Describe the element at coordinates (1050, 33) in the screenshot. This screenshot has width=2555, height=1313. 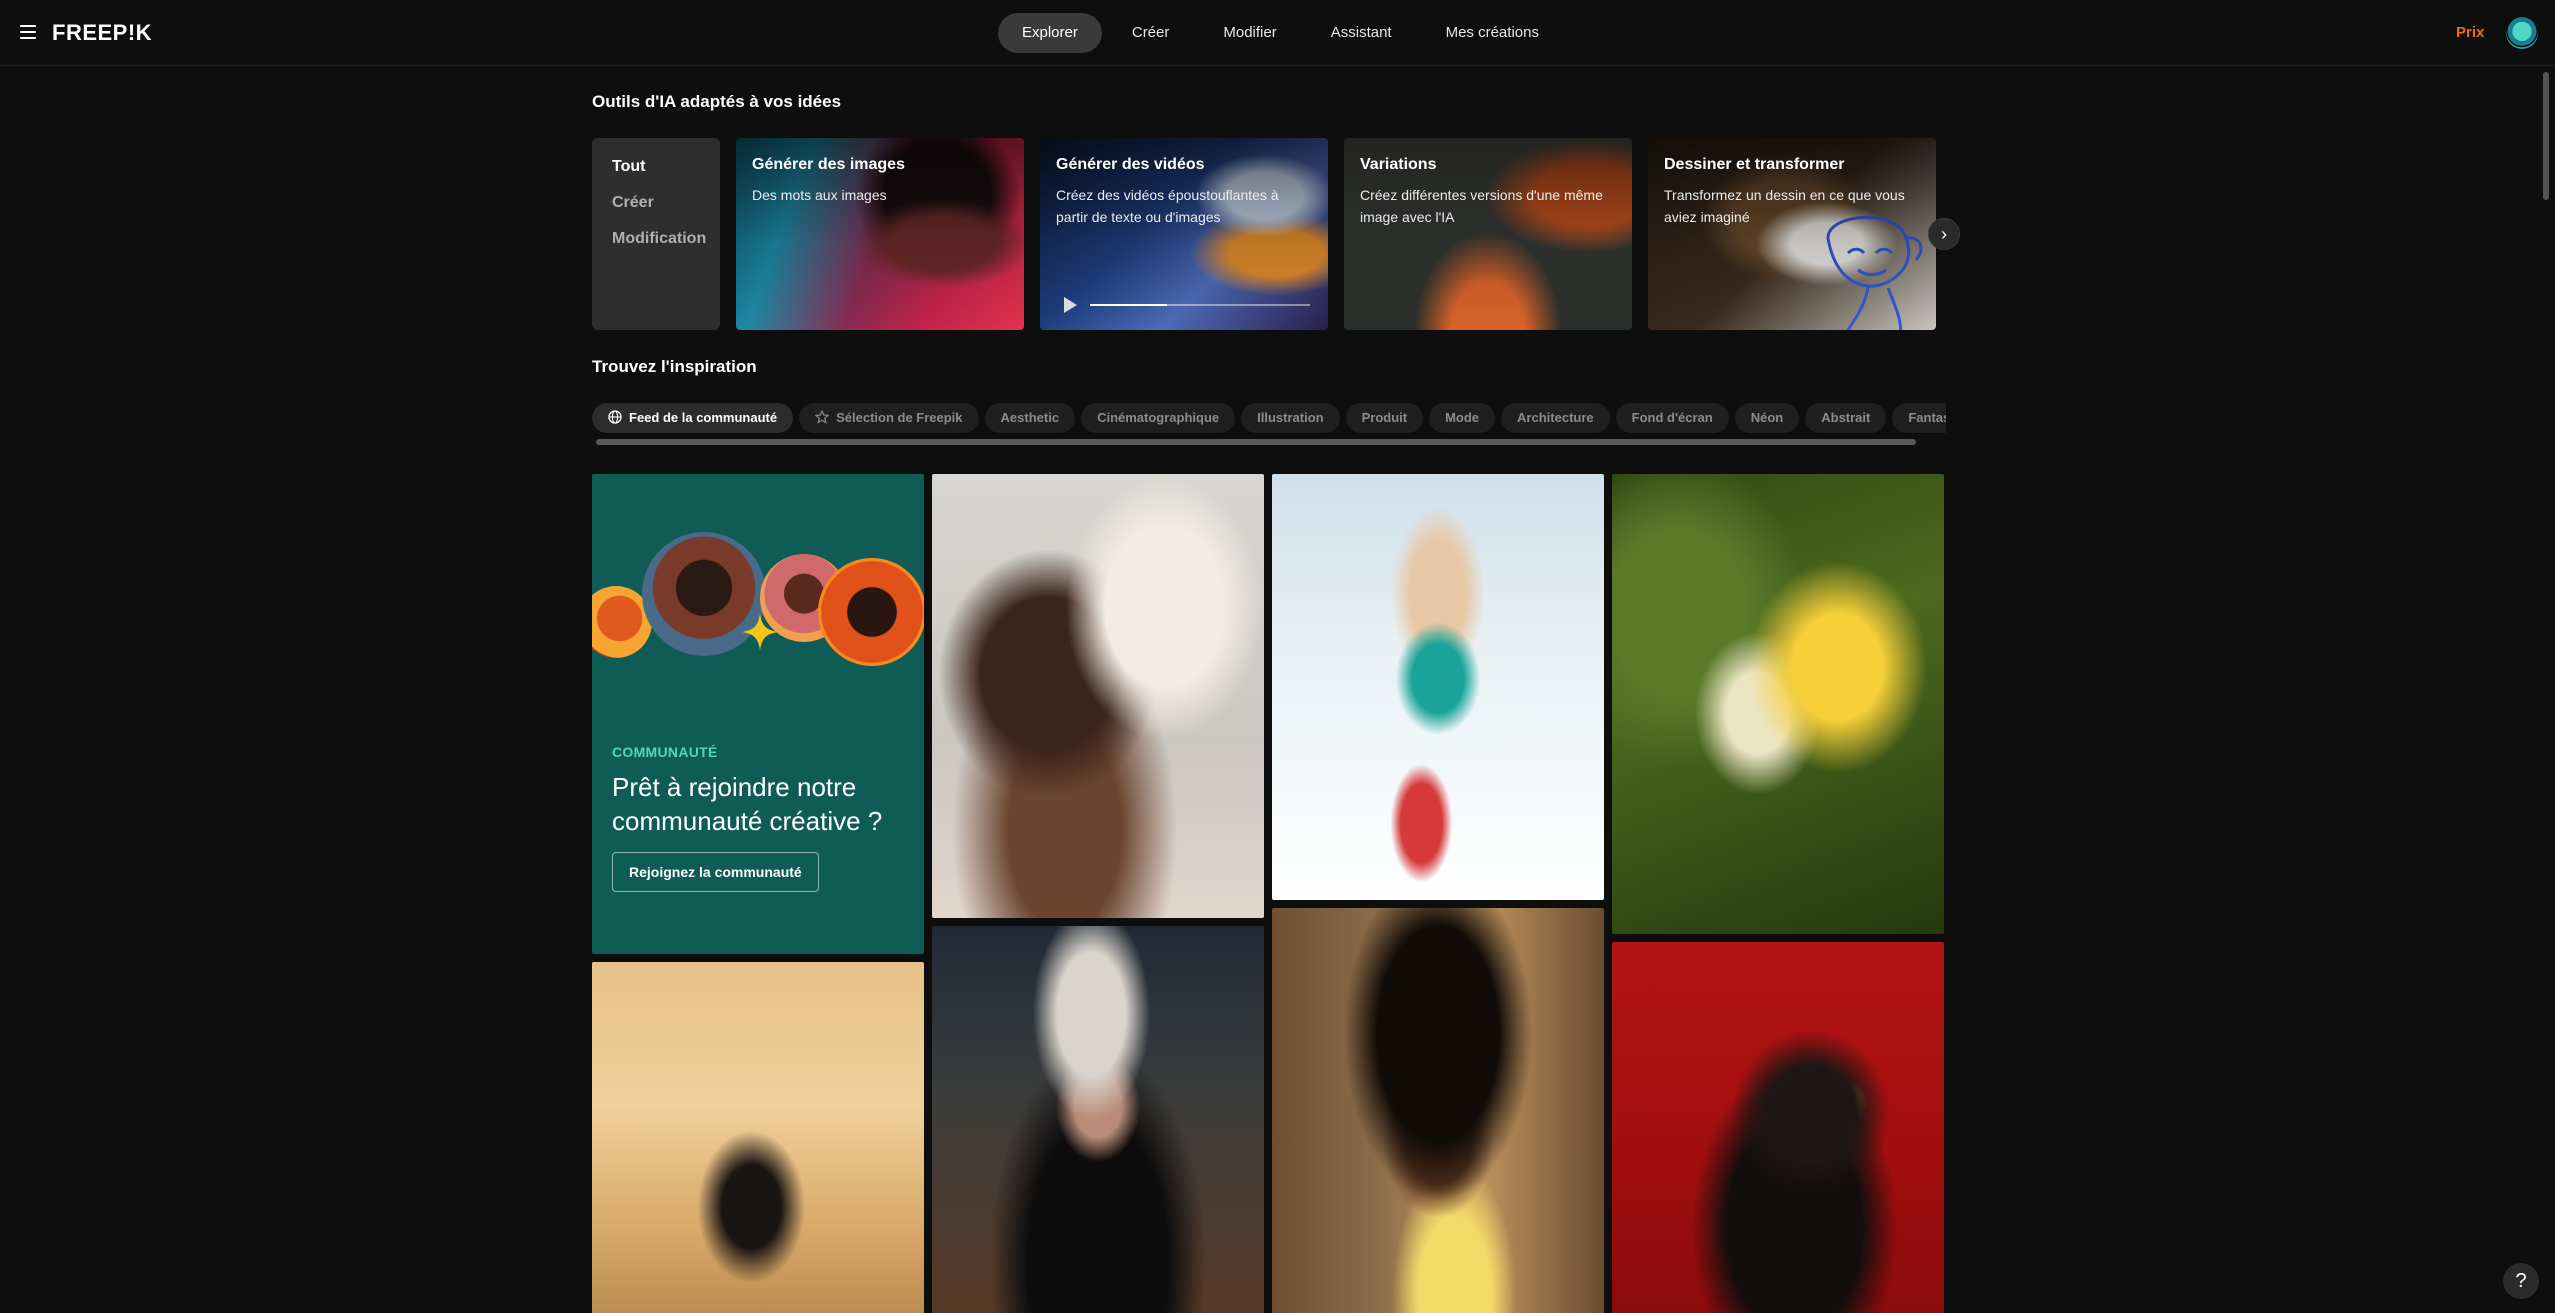
I see `nav-explorer: Explorer` at that location.